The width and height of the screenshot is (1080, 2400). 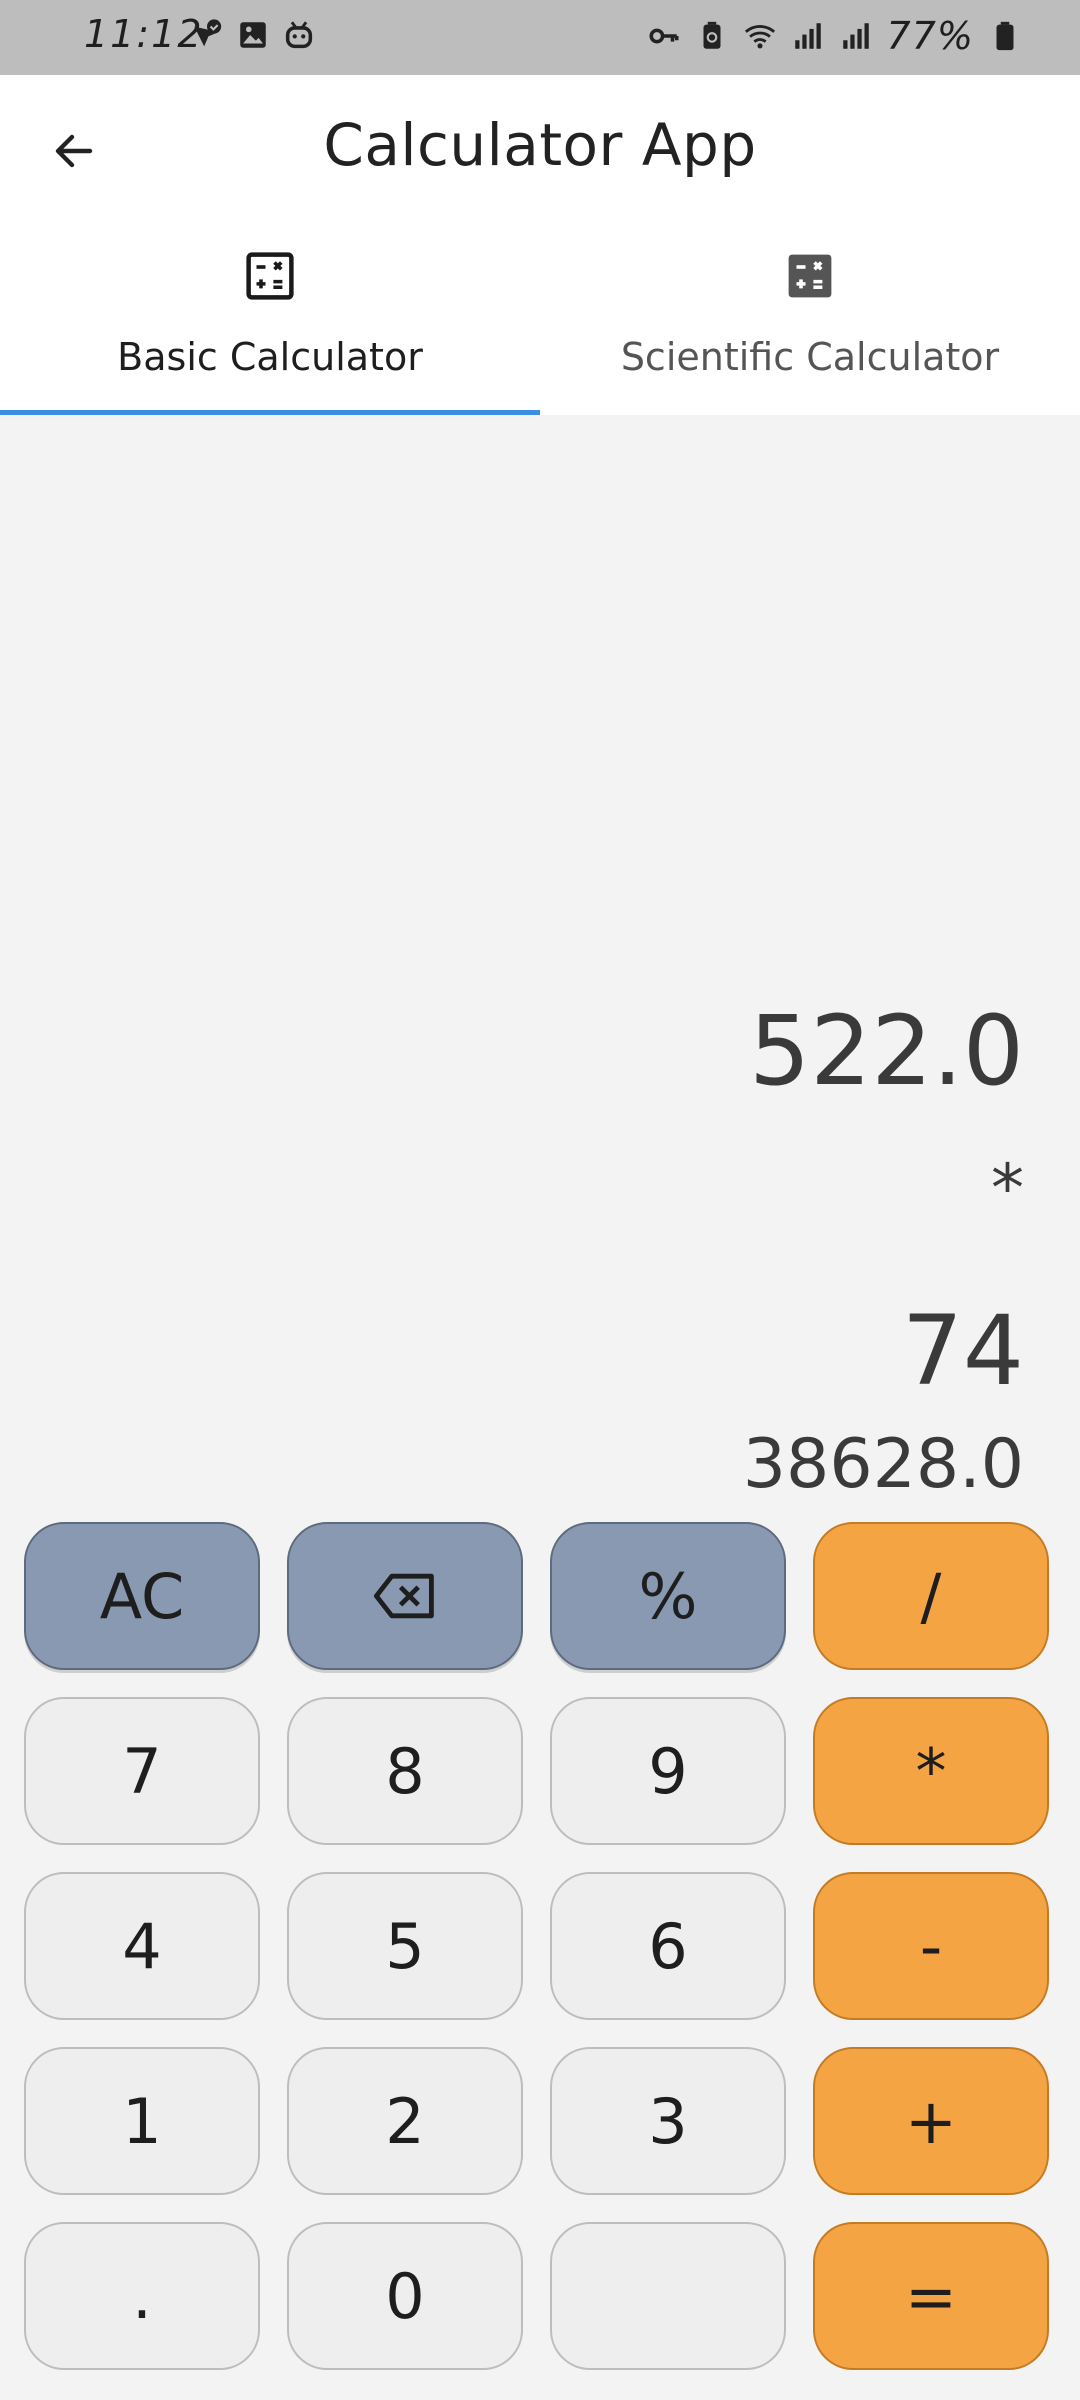 What do you see at coordinates (540, 37) in the screenshot?
I see `status-bar: 11:12 77%` at bounding box center [540, 37].